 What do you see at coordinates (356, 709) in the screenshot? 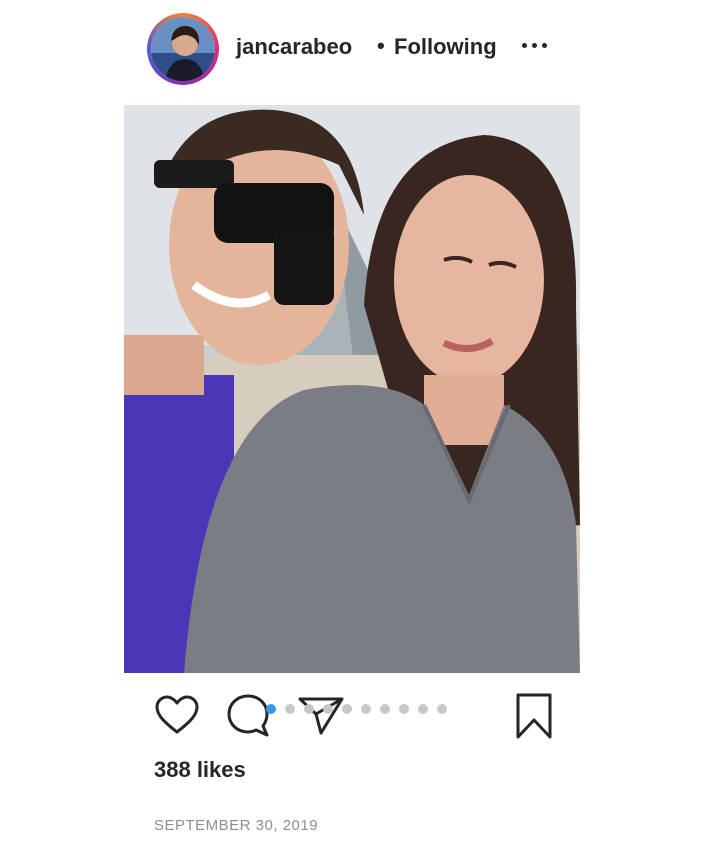
I see `carousel-indicator` at bounding box center [356, 709].